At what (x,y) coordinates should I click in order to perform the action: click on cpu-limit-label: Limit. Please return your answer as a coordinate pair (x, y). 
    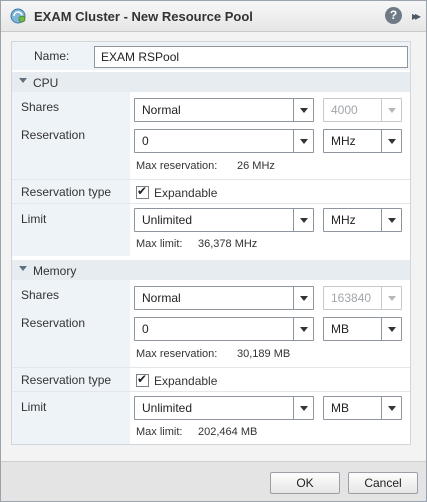
    Looking at the image, I should click on (34, 219).